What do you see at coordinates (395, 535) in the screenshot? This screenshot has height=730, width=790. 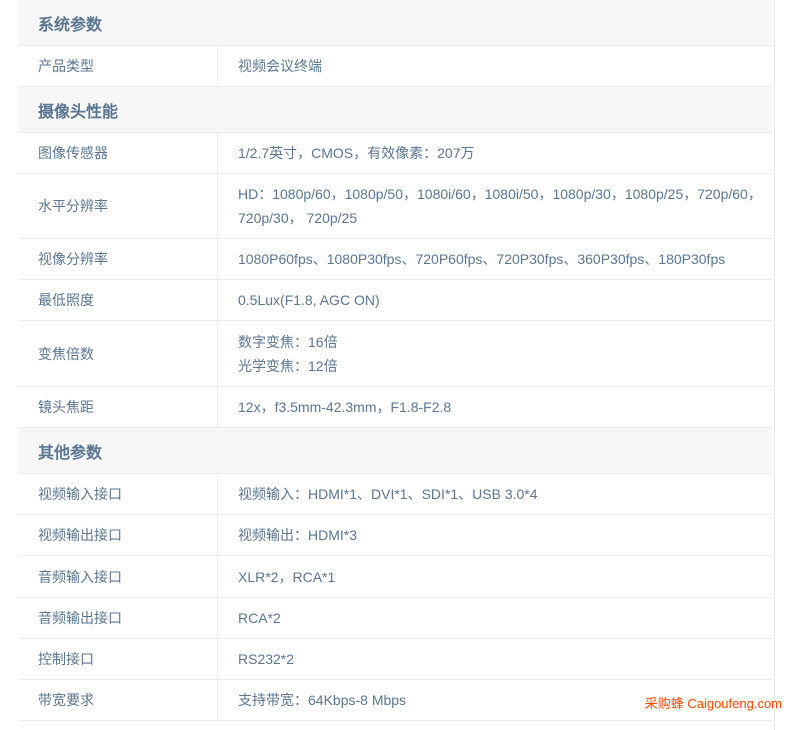 I see `table-row: 视频输出接口 视频输出：HDMI*3` at bounding box center [395, 535].